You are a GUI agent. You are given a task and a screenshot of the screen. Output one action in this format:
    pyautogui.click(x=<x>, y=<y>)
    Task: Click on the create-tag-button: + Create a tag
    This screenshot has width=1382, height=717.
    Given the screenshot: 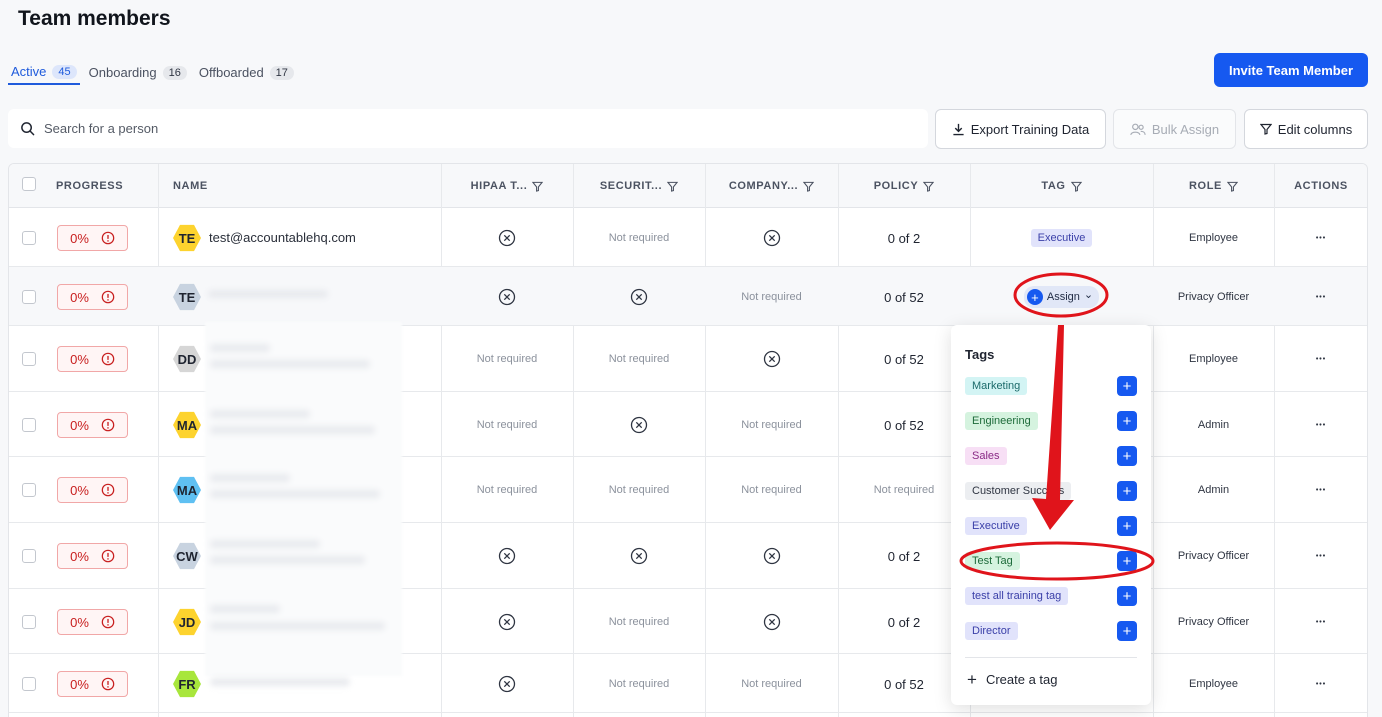 What is the action you would take?
    pyautogui.click(x=1012, y=679)
    